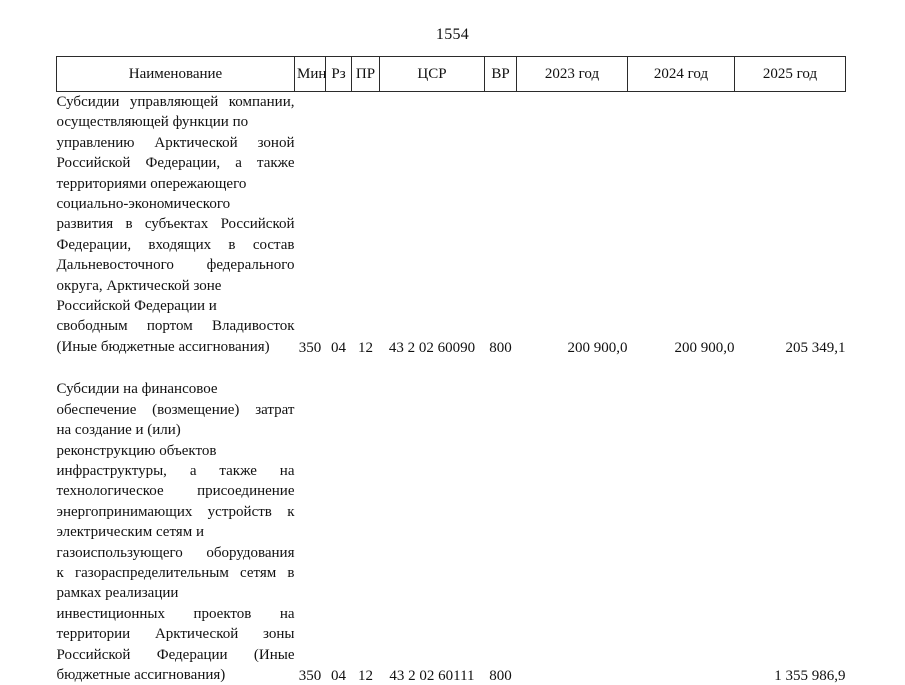  Describe the element at coordinates (176, 675) in the screenshot. I see `description-line: бюджетные ассигнования)` at that location.